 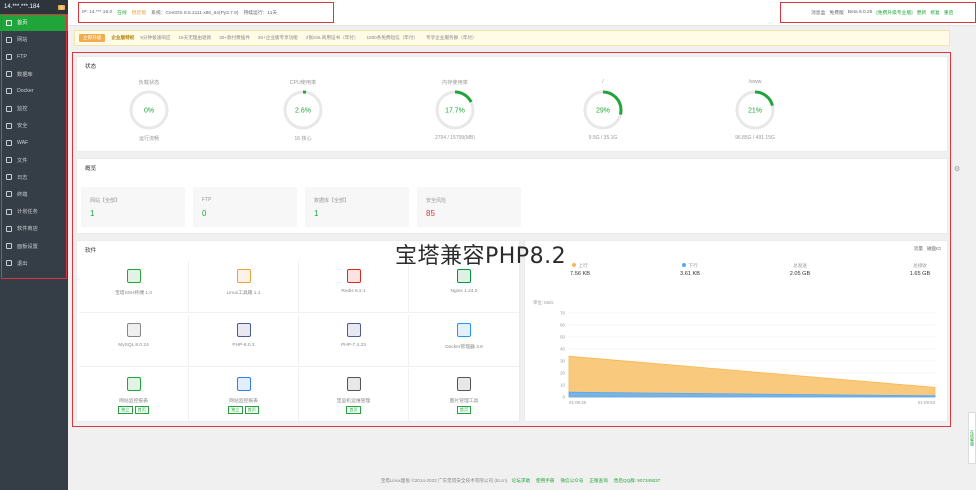 I want to click on x-tick-label: 01:09:45, so click(x=578, y=402).